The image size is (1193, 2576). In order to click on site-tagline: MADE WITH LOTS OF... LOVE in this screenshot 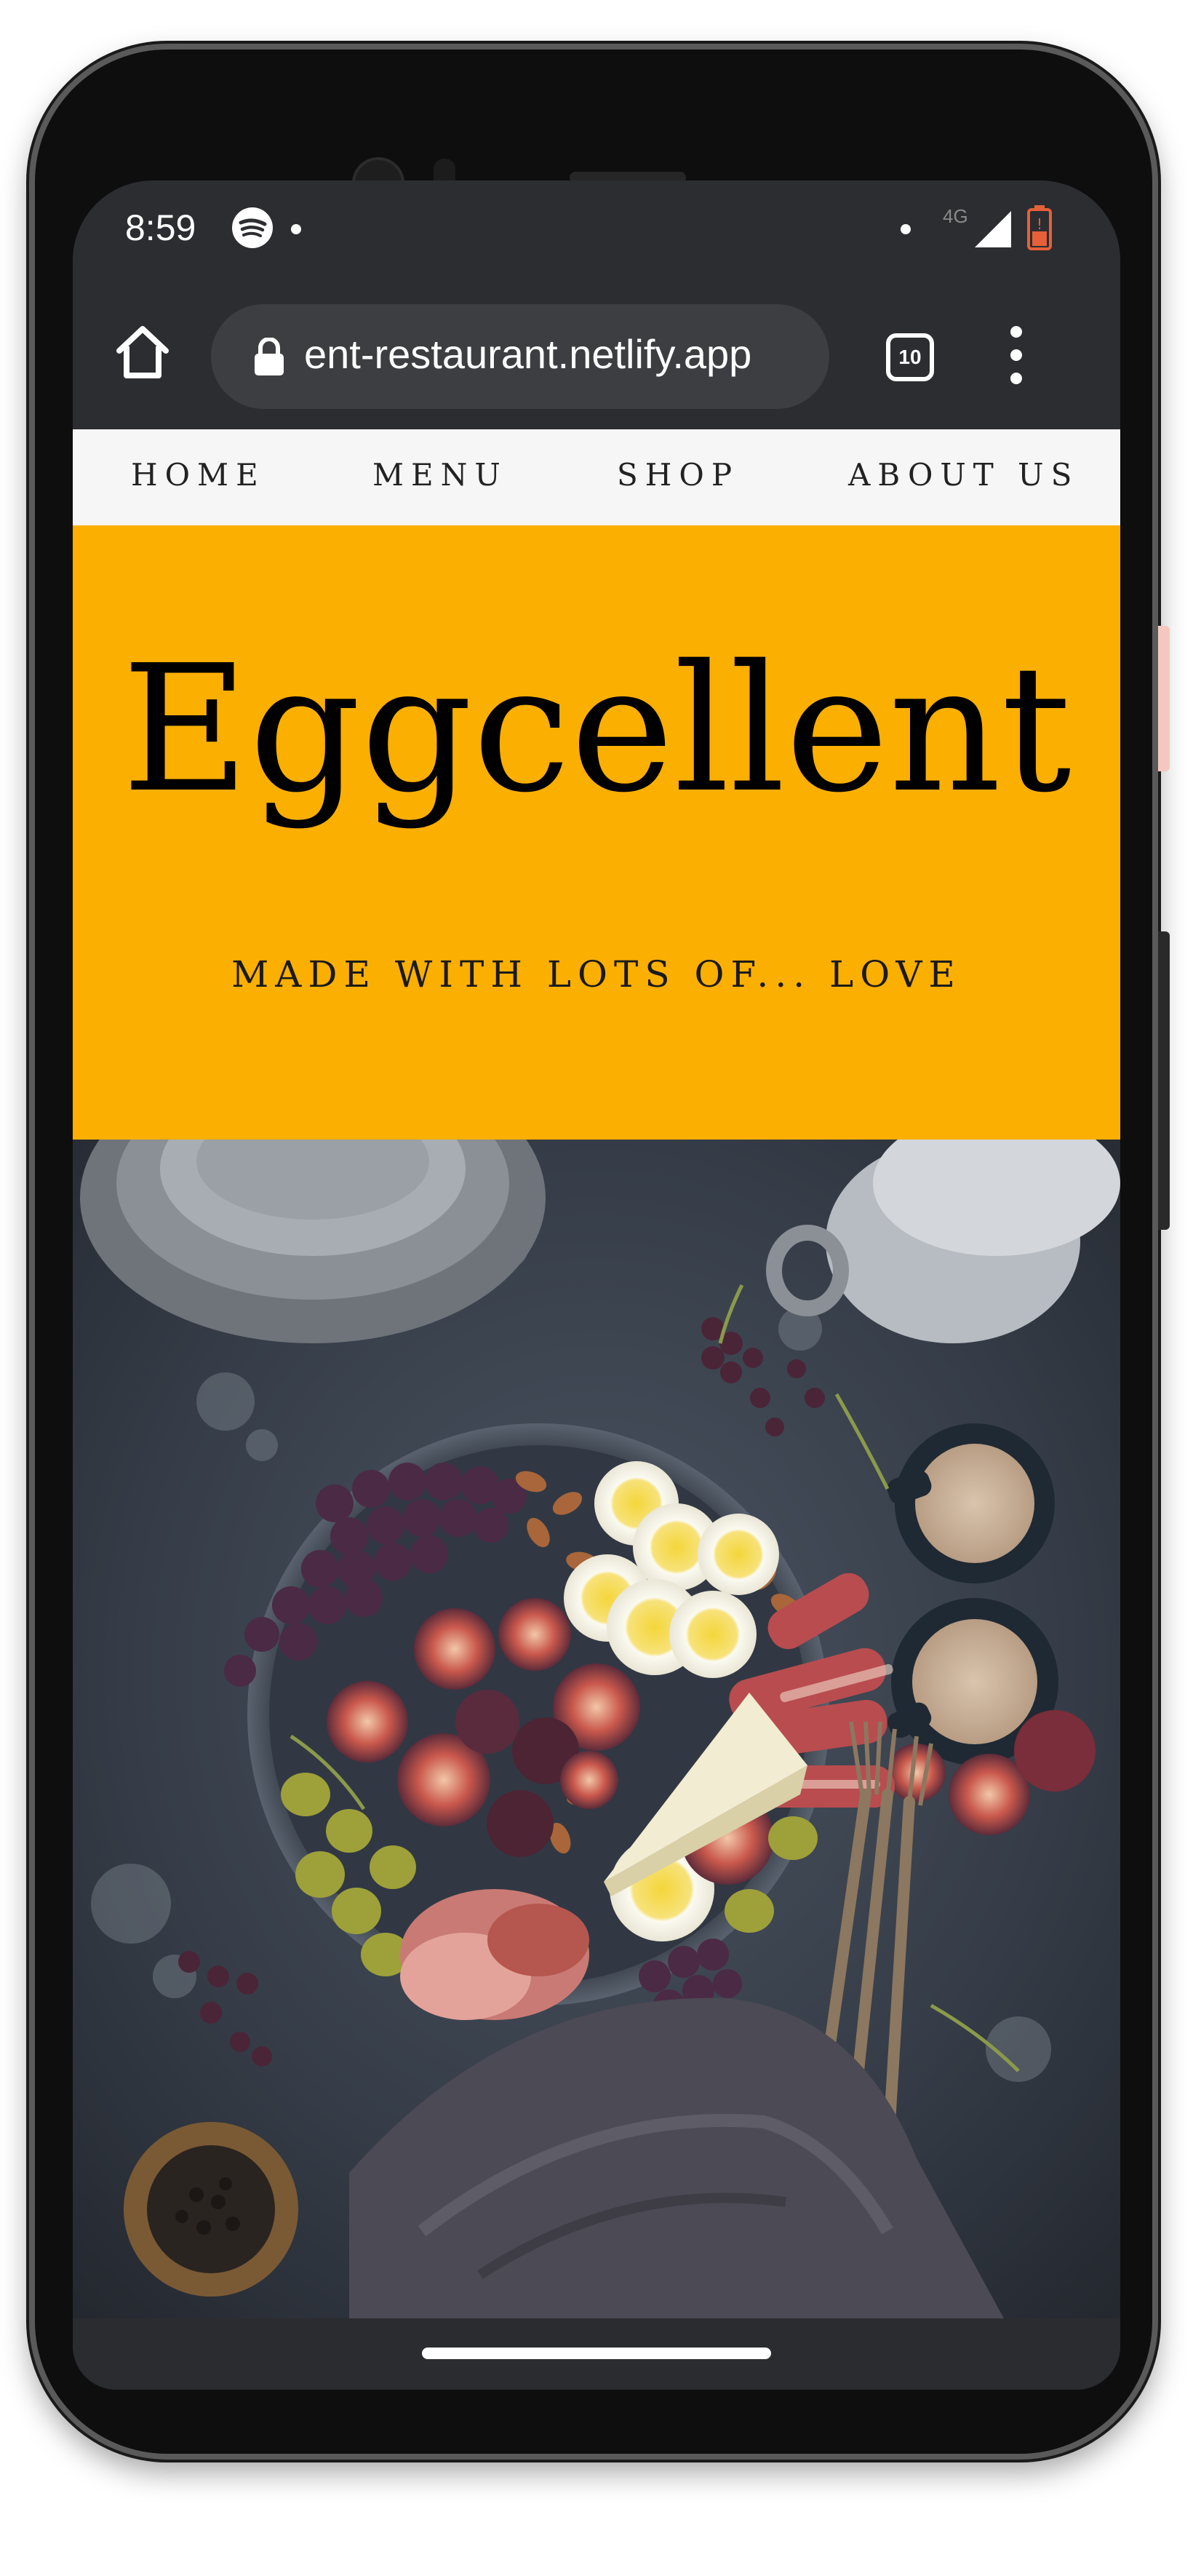, I will do `click(596, 974)`.